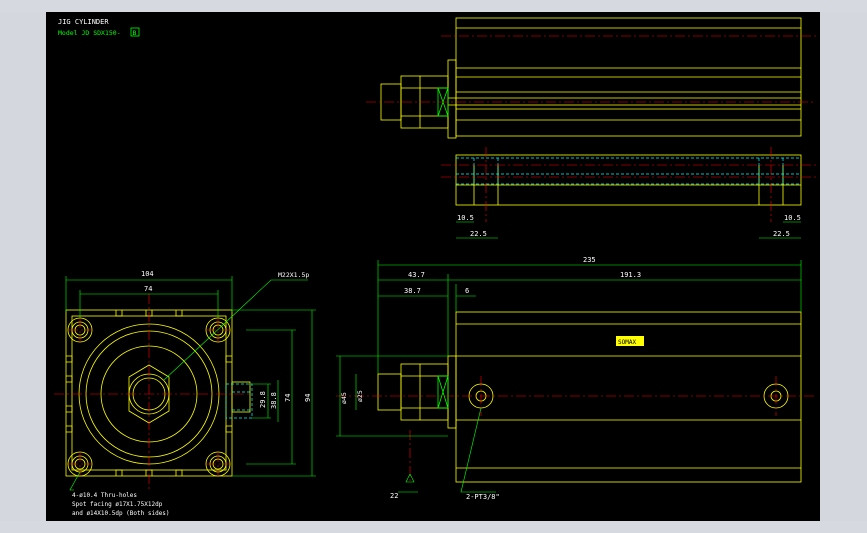 This screenshot has width=867, height=533. I want to click on thread-callout: M22X1.5p, so click(293, 275).